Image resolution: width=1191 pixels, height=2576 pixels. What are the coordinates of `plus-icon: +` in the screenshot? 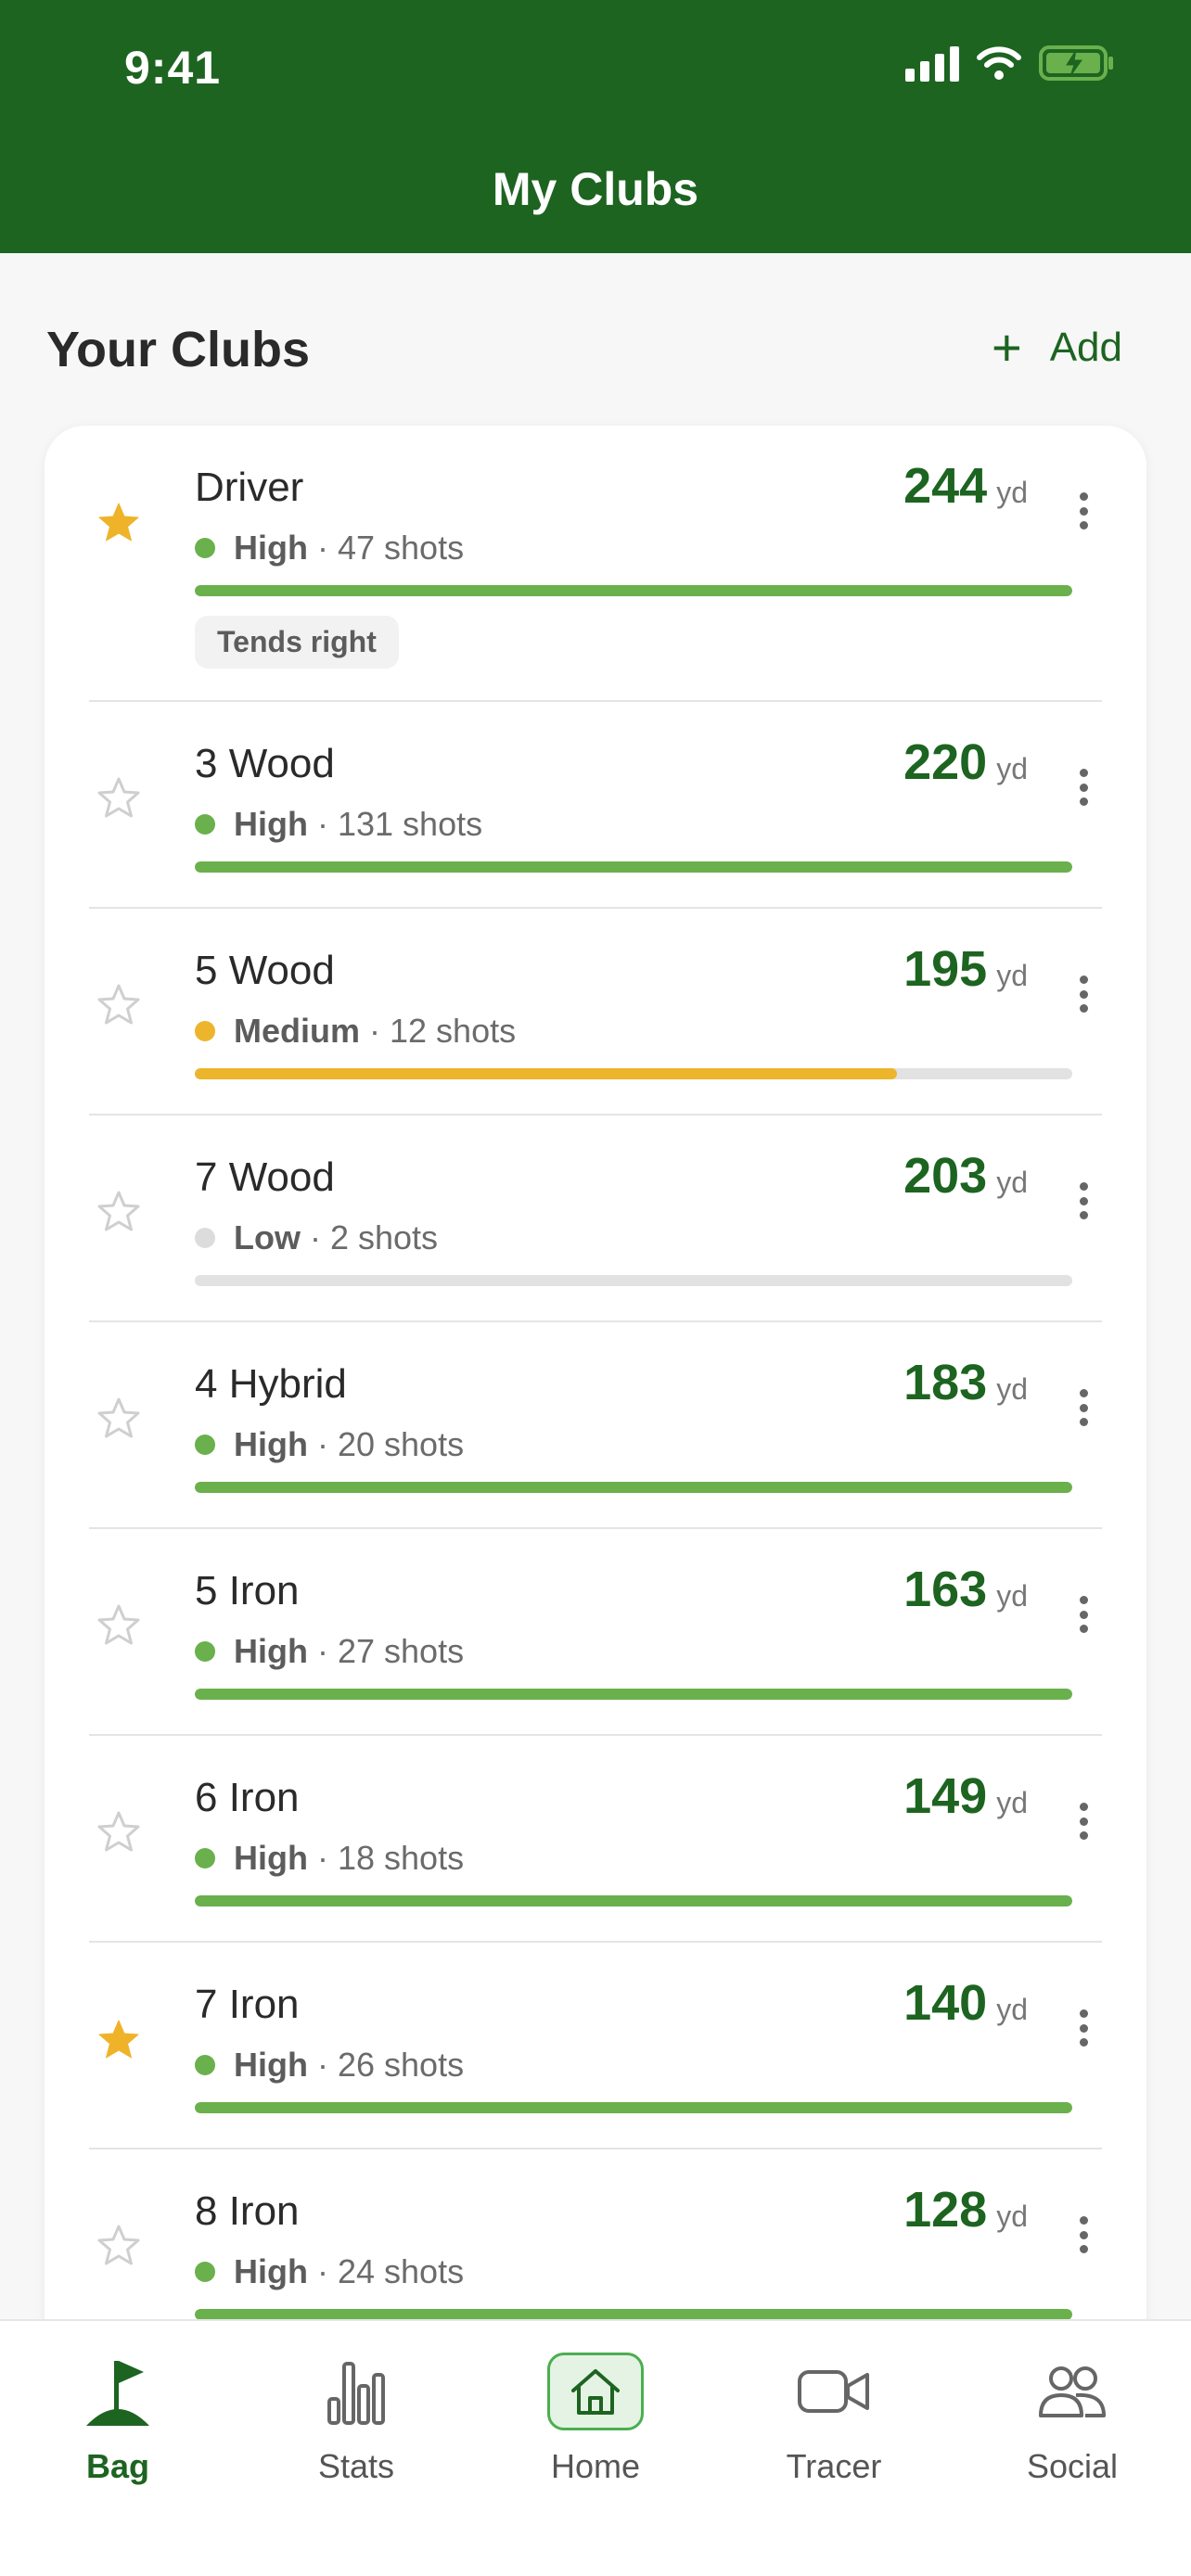 It's located at (1007, 347).